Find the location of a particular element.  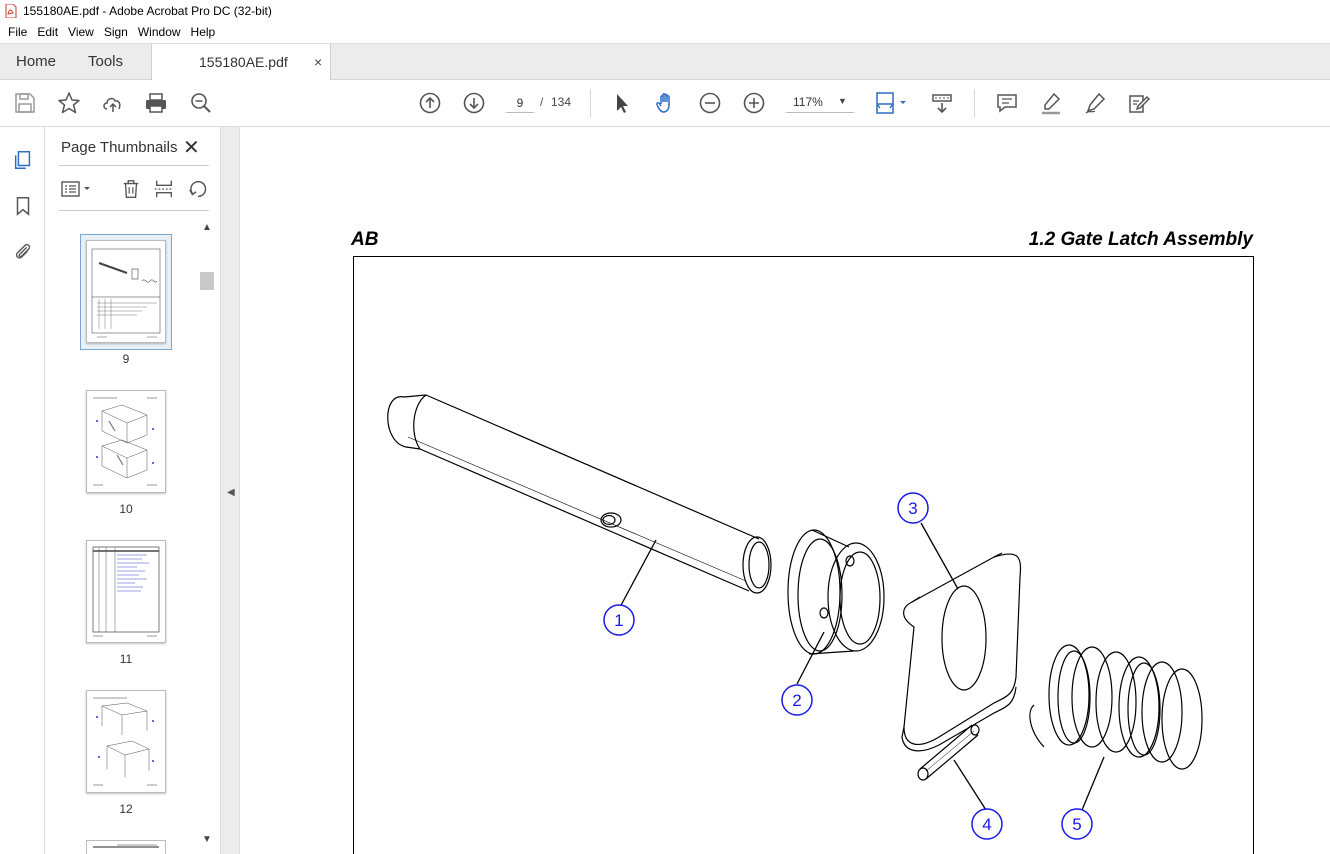

panel-collapse-strip: ◀ is located at coordinates (230, 490).